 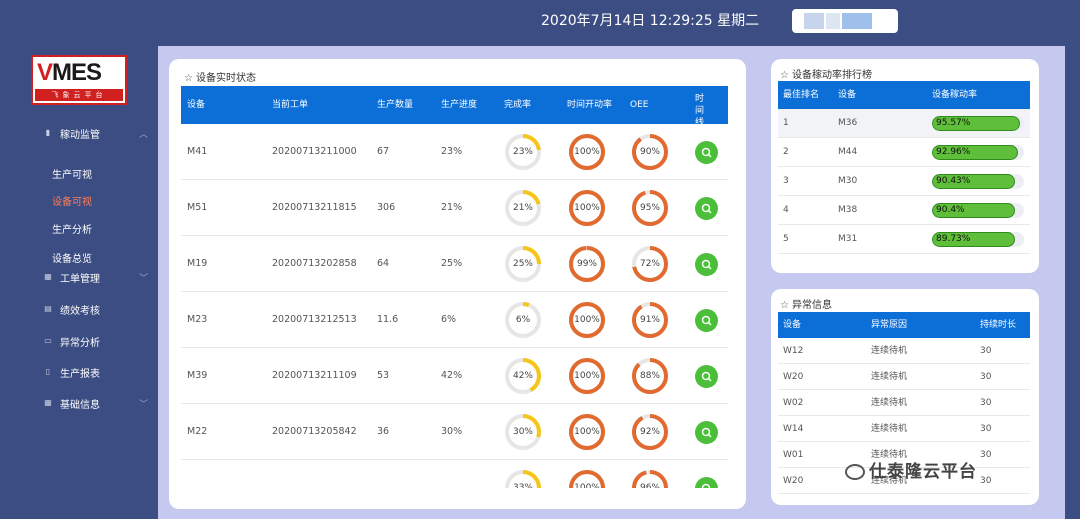 What do you see at coordinates (848, 239) in the screenshot?
I see `rank-device: M31` at bounding box center [848, 239].